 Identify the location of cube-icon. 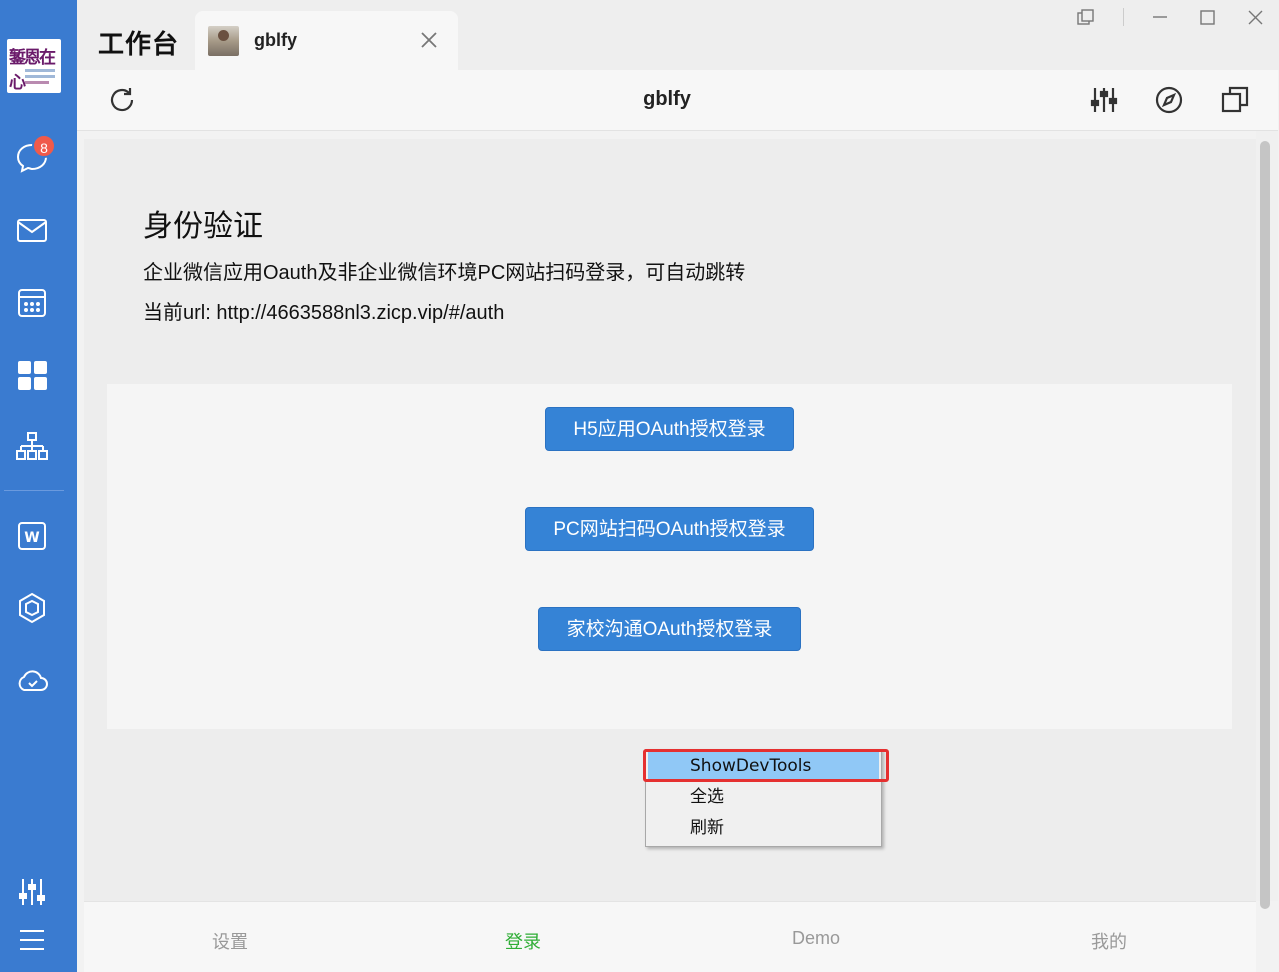
(32, 608).